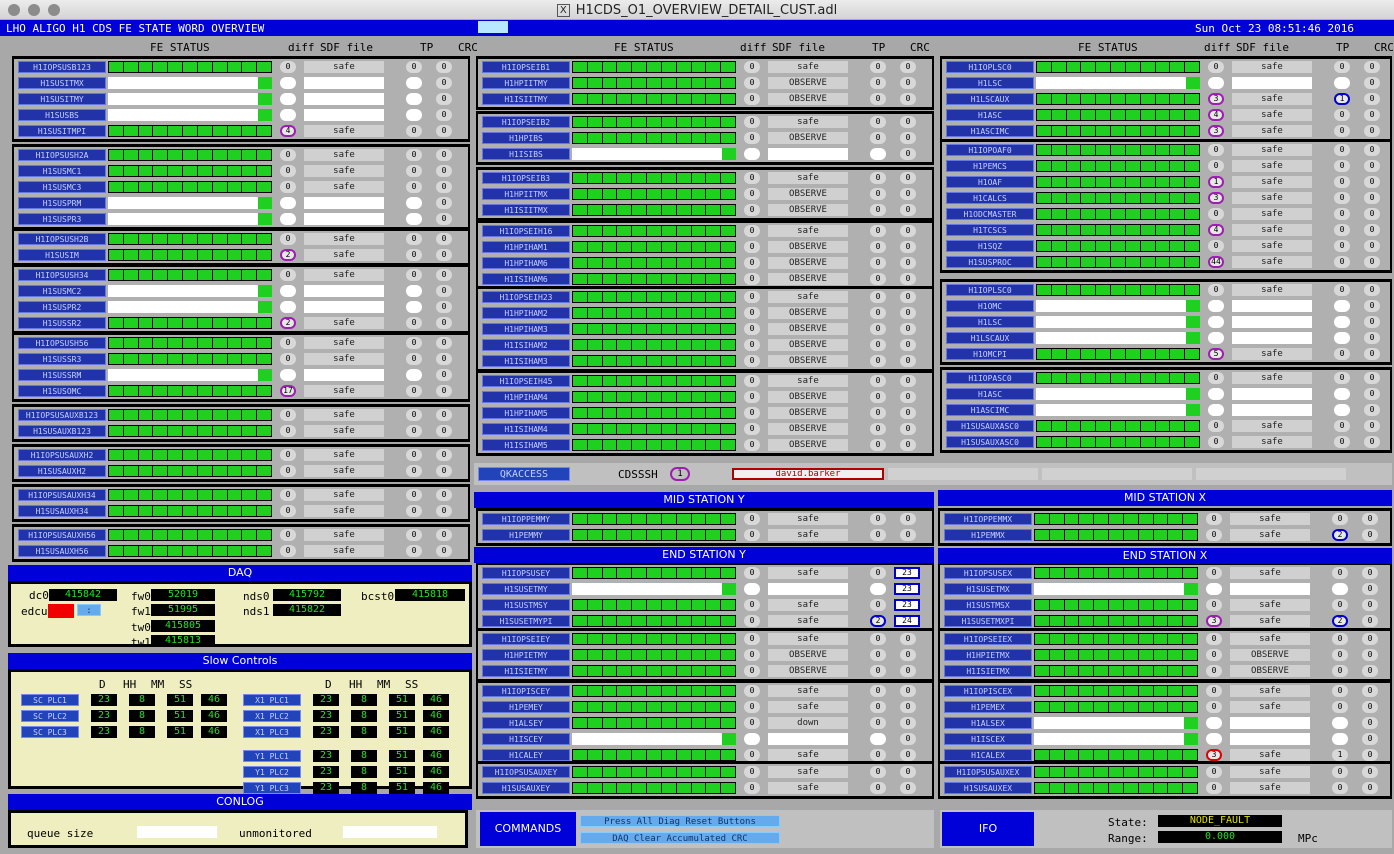 This screenshot has width=1394, height=854. I want to click on model-name-button: H1SUSITMX, so click(62, 83).